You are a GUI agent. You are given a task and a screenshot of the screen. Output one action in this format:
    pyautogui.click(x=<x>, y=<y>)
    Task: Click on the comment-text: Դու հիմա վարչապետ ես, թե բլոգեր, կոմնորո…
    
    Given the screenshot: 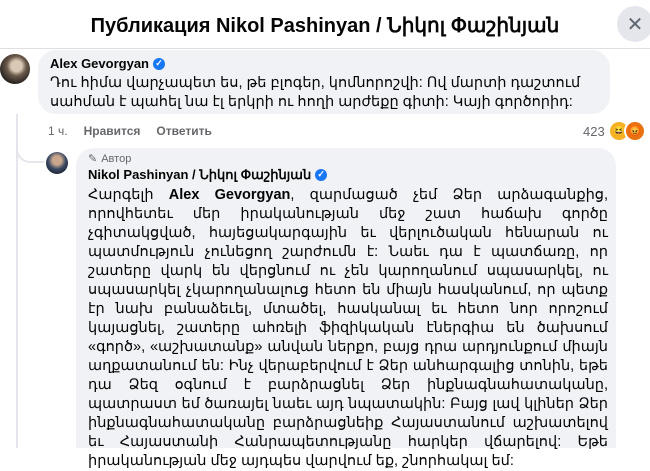 What is the action you would take?
    pyautogui.click(x=315, y=92)
    